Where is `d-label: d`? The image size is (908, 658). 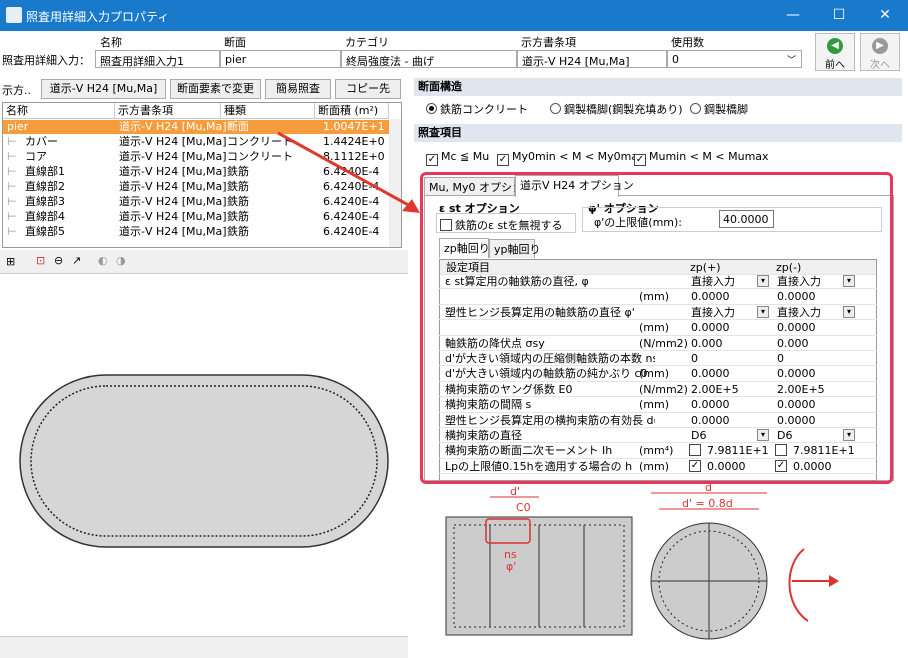 d-label: d is located at coordinates (708, 487).